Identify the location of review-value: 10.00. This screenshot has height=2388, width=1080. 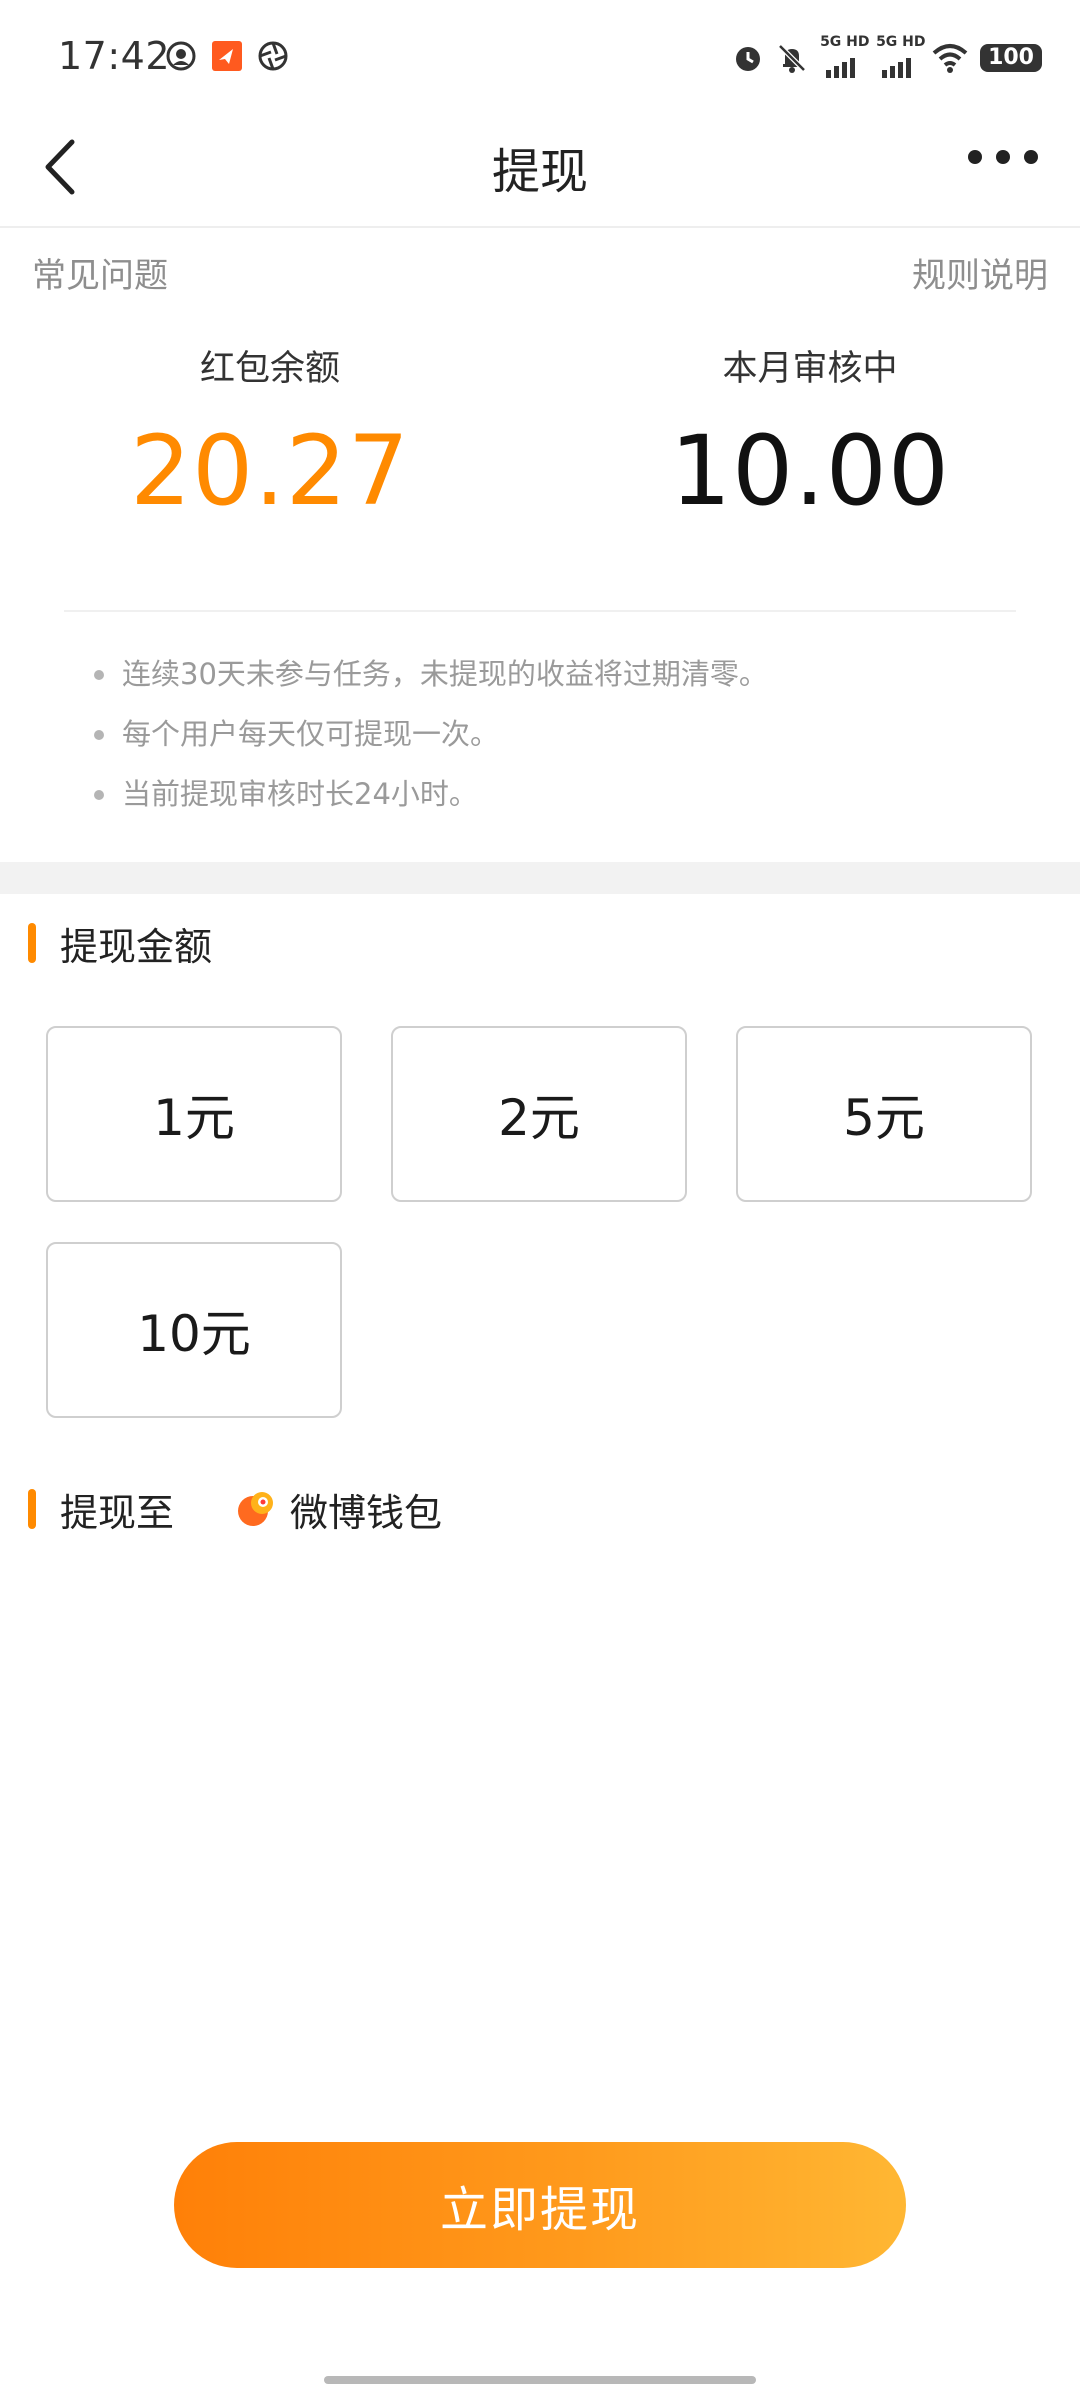
(810, 471).